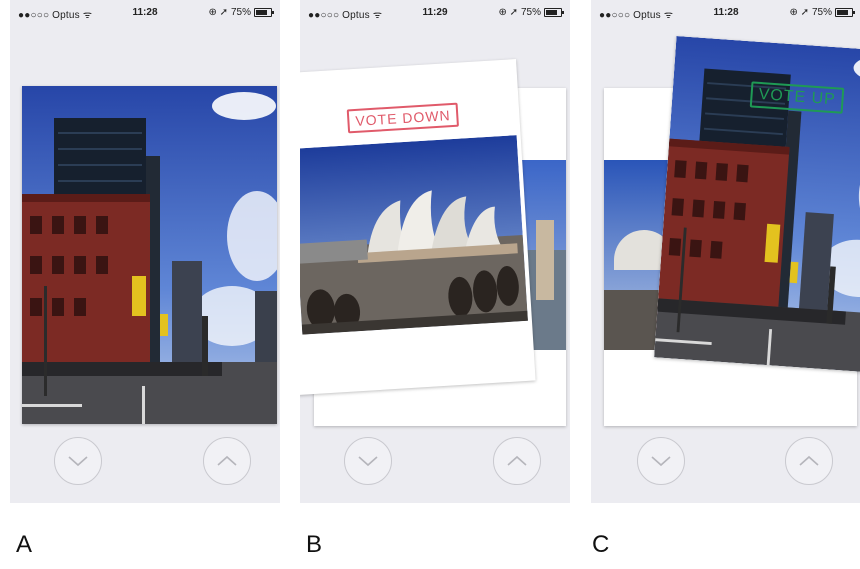  What do you see at coordinates (757, 205) in the screenshot?
I see `photo-card-swiping: VOTE UP` at bounding box center [757, 205].